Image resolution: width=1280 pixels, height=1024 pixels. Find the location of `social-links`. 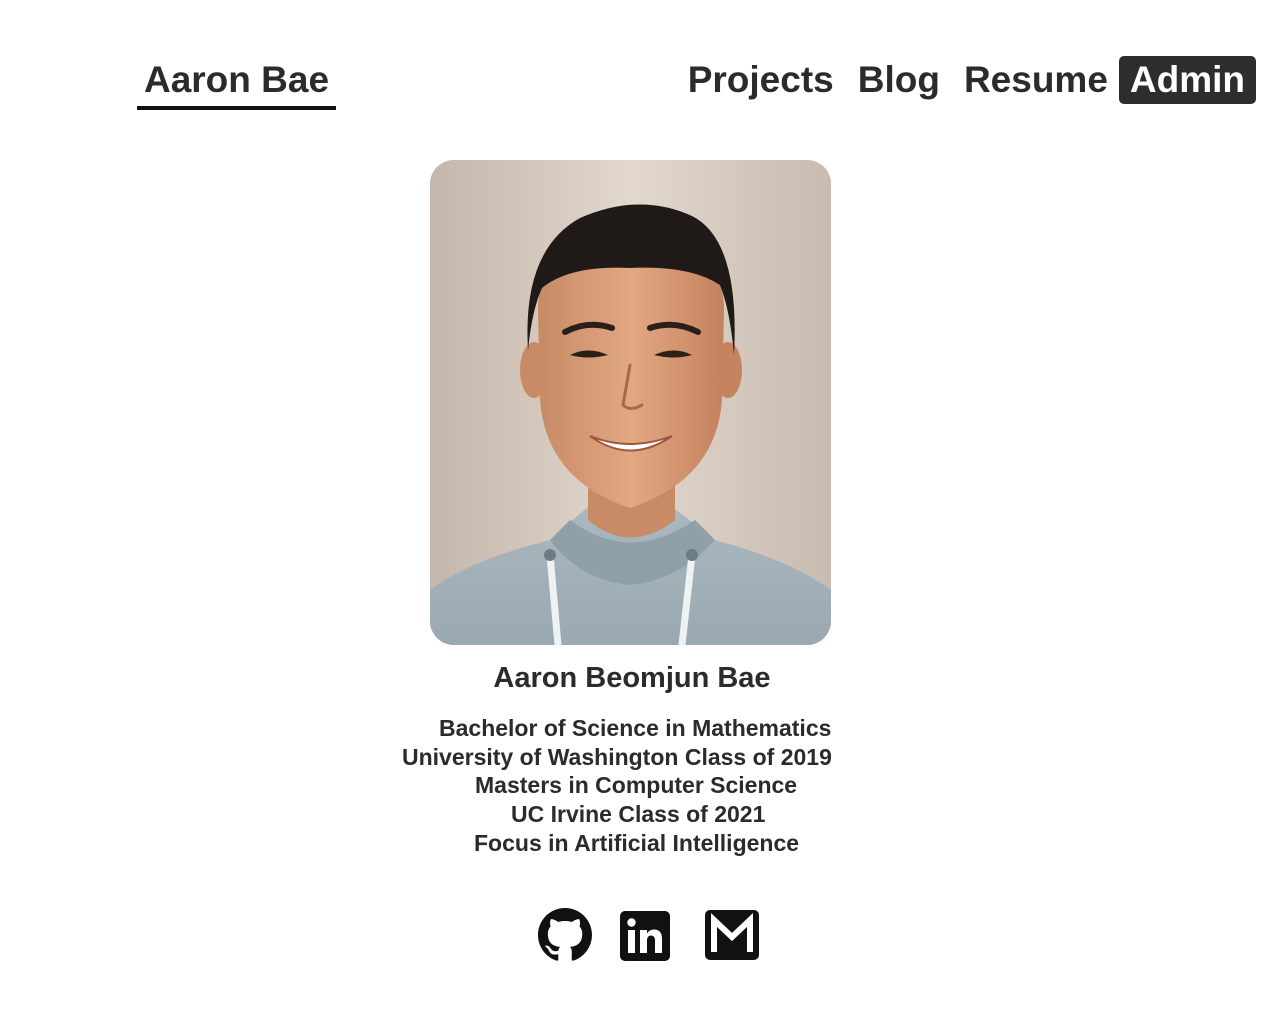

social-links is located at coordinates (640, 935).